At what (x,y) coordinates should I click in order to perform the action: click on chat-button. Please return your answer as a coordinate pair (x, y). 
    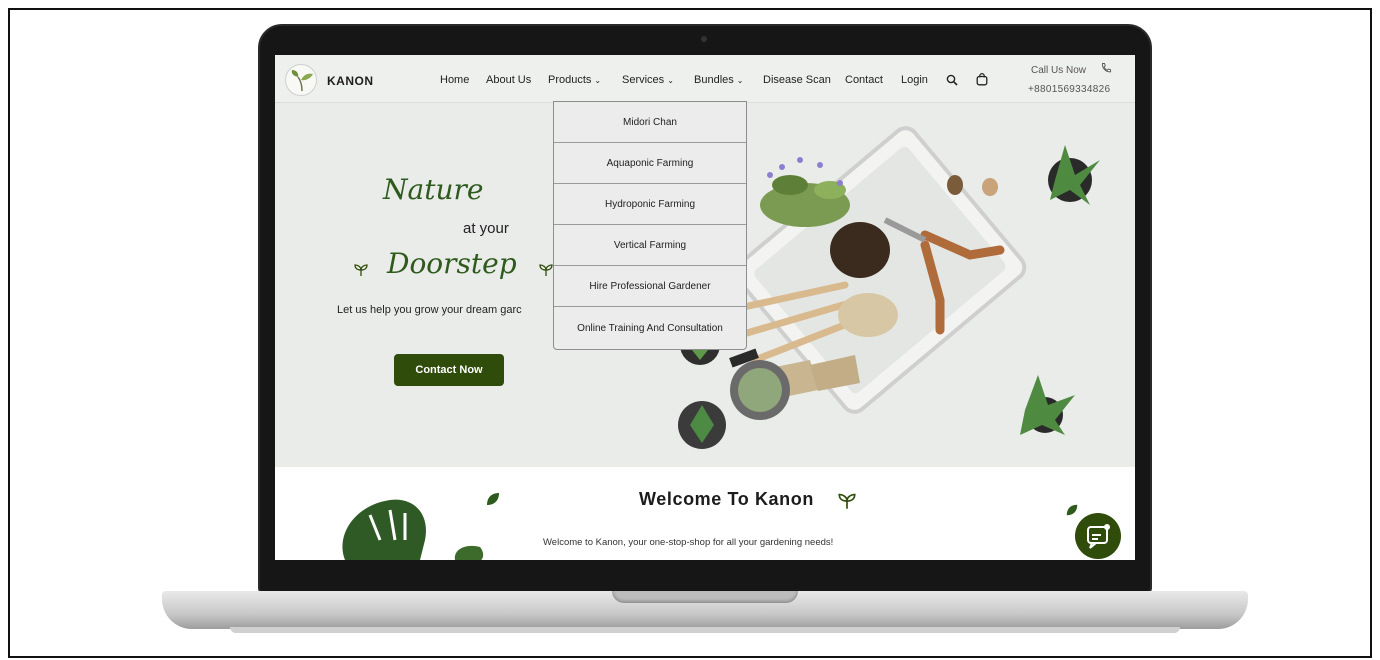
    Looking at the image, I should click on (1098, 536).